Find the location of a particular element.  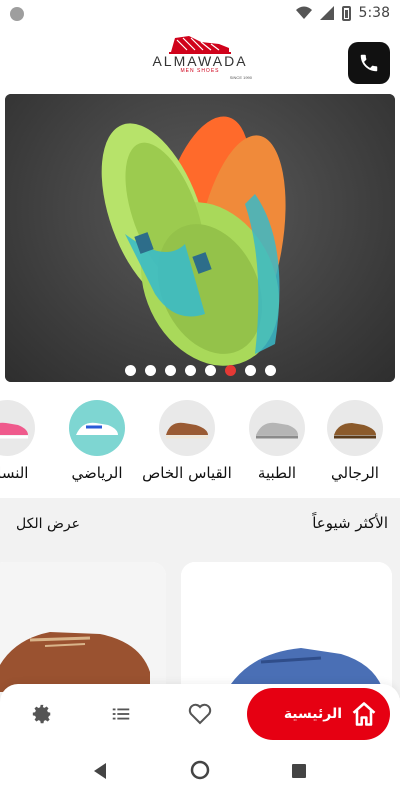

app-header: ALMAWADA MEN SHOES SINCE 1990 is located at coordinates (200, 59).